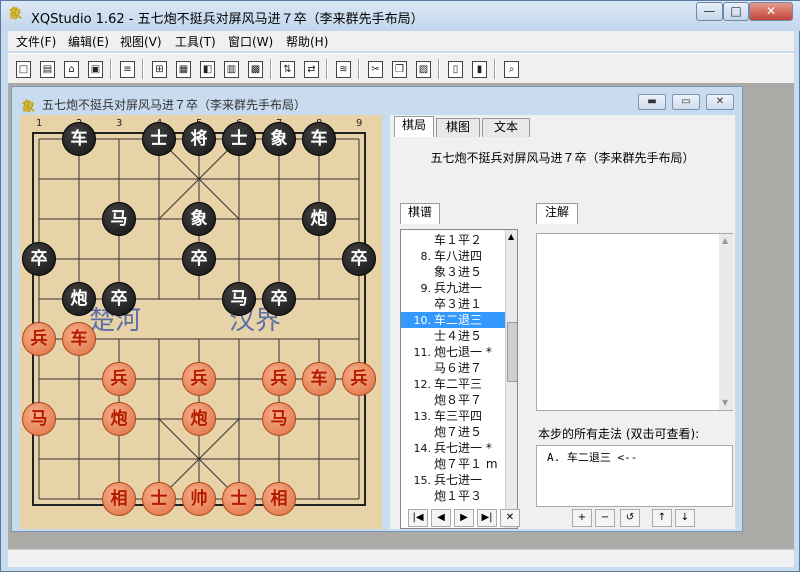 The height and width of the screenshot is (572, 800). I want to click on new-template-icon: ▤, so click(47, 69).